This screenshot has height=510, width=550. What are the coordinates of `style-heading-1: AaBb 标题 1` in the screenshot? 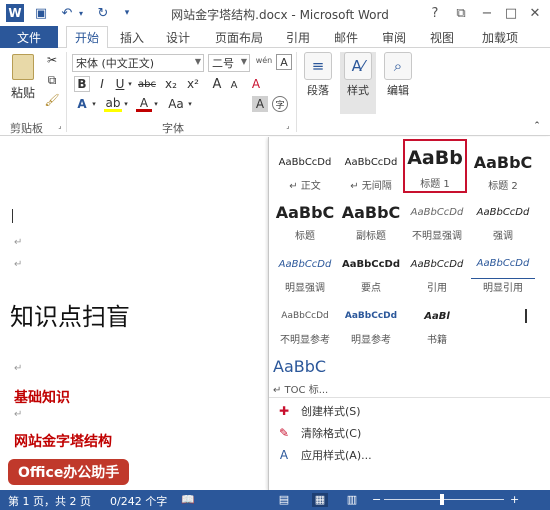 It's located at (435, 166).